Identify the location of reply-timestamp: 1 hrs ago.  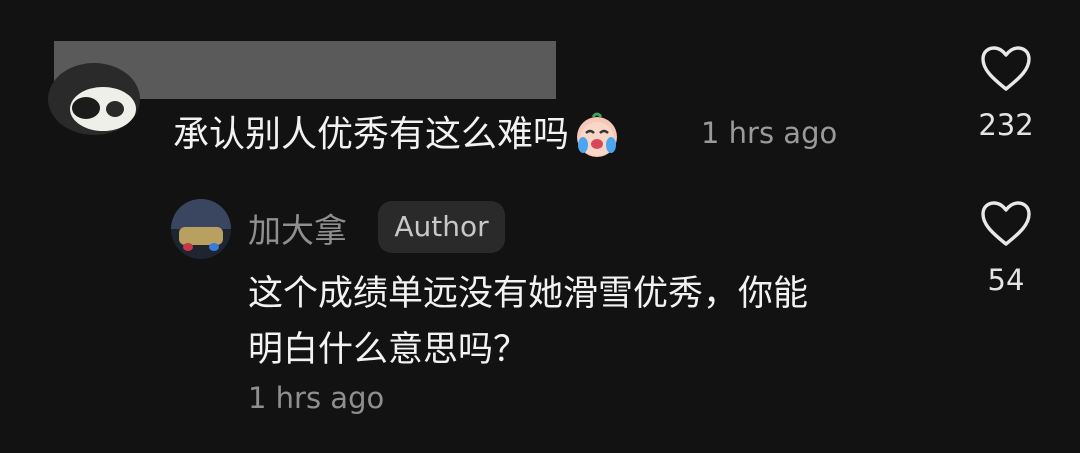
(316, 398).